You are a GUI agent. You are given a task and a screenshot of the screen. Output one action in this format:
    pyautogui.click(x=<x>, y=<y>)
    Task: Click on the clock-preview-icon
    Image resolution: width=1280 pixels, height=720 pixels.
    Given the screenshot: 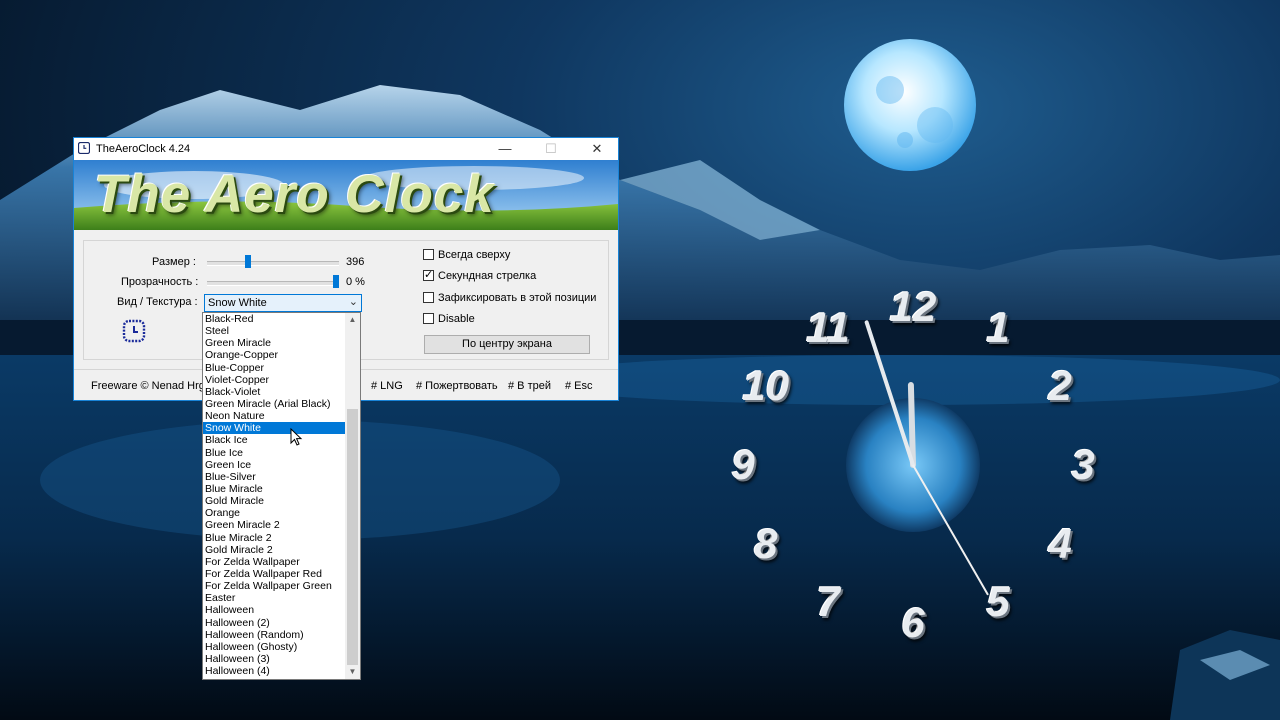 What is the action you would take?
    pyautogui.click(x=134, y=331)
    